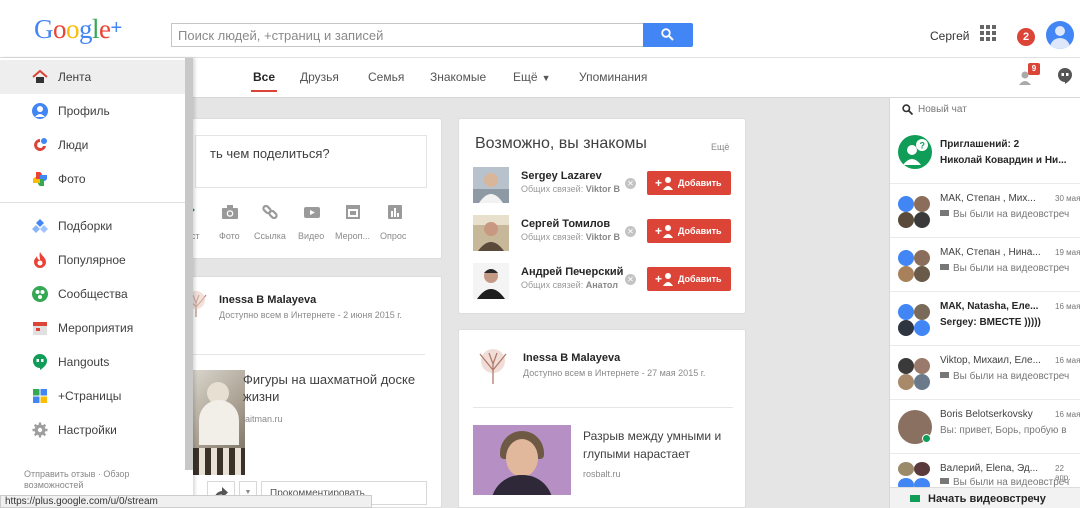 This screenshot has height=508, width=1080. What do you see at coordinates (1029, 76) in the screenshot?
I see `people-notifications-icon: 9` at bounding box center [1029, 76].